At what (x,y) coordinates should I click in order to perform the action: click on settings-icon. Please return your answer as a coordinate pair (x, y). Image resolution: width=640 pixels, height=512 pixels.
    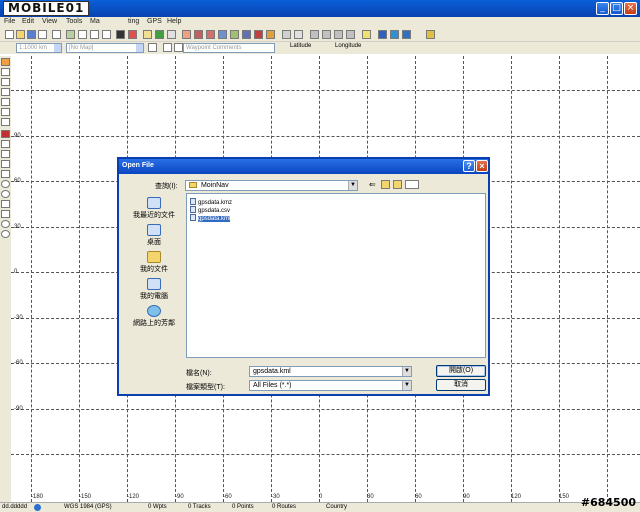
    Looking at the image, I should click on (382, 34).